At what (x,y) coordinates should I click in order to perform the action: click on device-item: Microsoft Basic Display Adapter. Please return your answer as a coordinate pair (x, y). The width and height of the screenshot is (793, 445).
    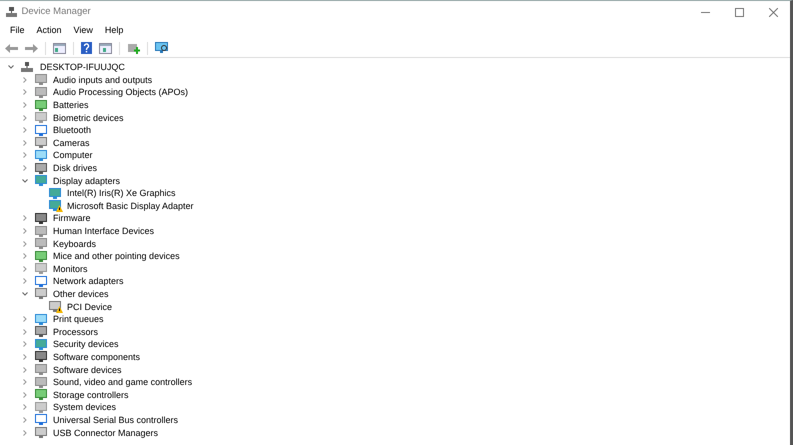
    Looking at the image, I should click on (130, 206).